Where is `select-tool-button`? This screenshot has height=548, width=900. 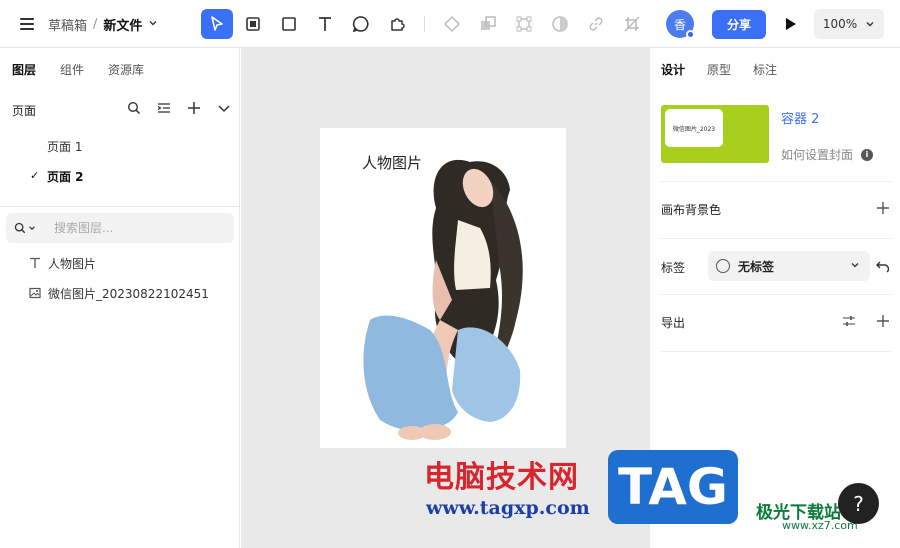 select-tool-button is located at coordinates (217, 24).